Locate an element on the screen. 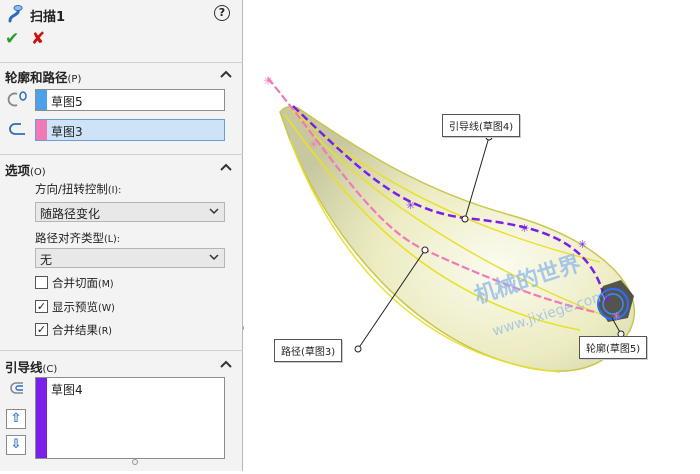 The width and height of the screenshot is (700, 474). path-color-tab is located at coordinates (41, 130).